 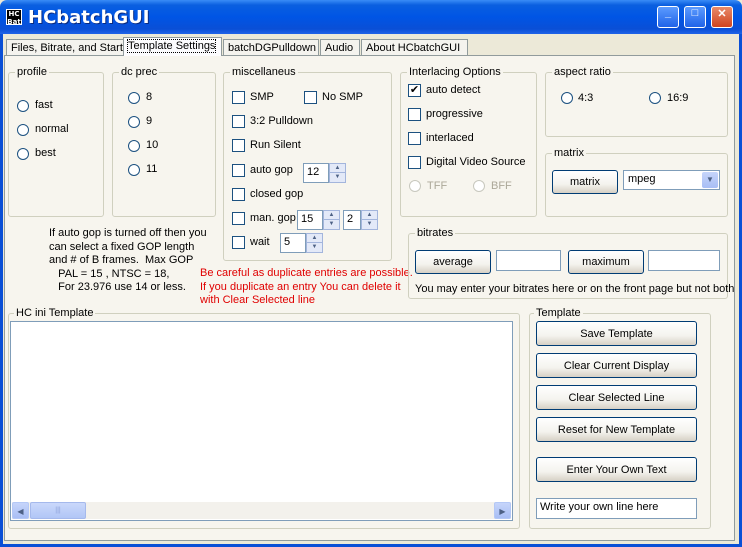 I want to click on checkbox-label: auto detect, so click(x=453, y=90).